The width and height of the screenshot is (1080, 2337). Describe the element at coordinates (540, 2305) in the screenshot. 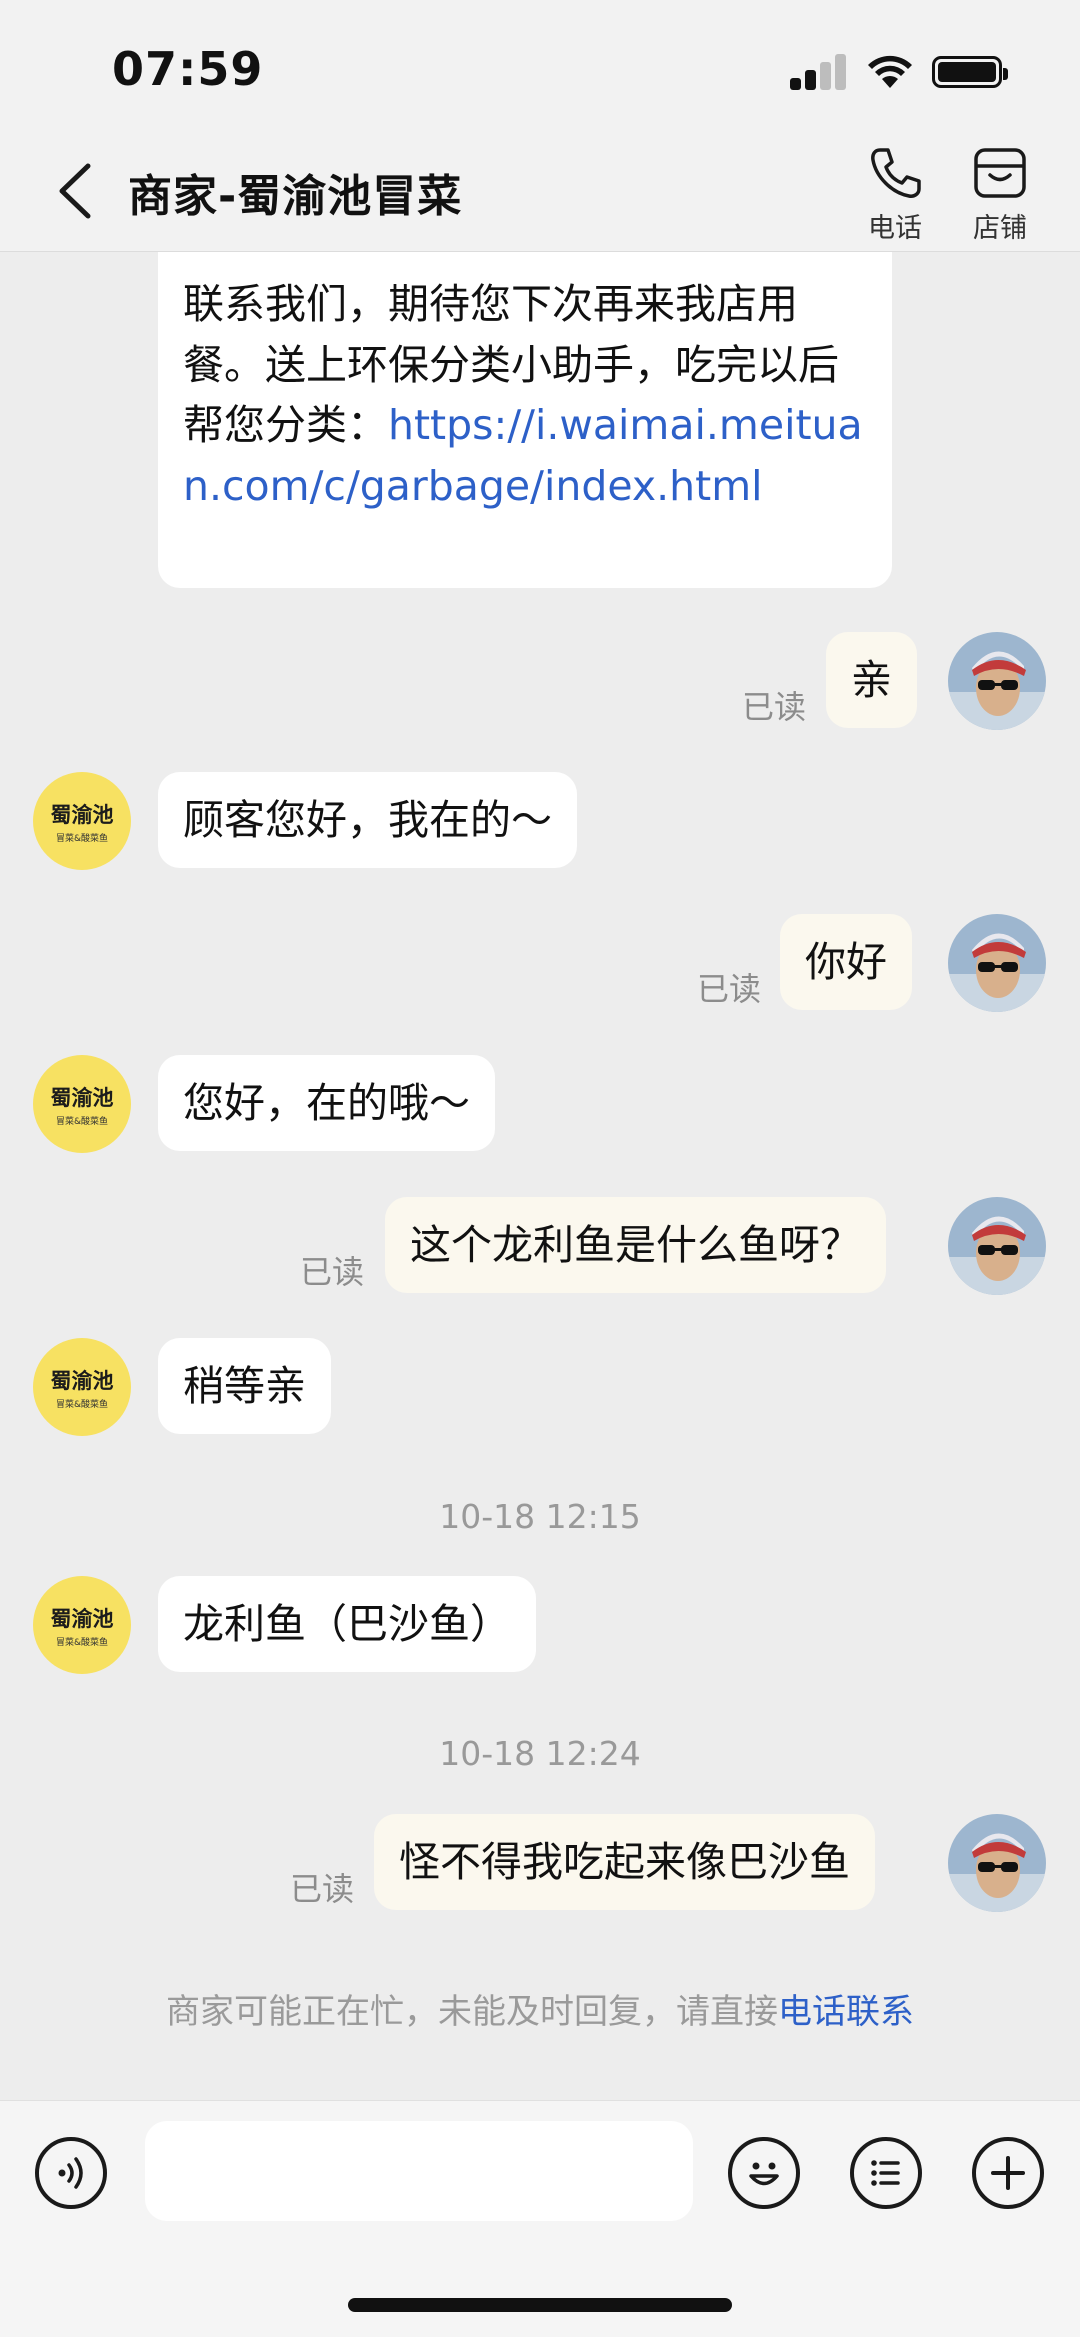

I see `home-indicator` at that location.